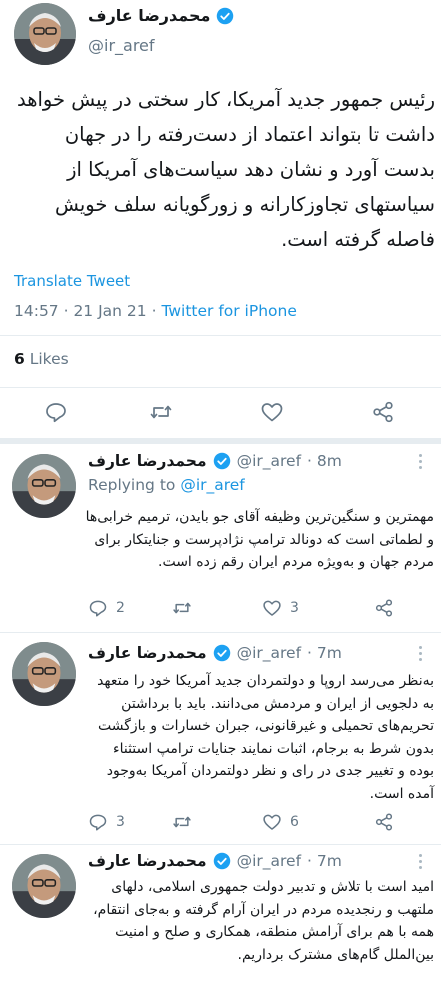  I want to click on reply-count: 3, so click(120, 822).